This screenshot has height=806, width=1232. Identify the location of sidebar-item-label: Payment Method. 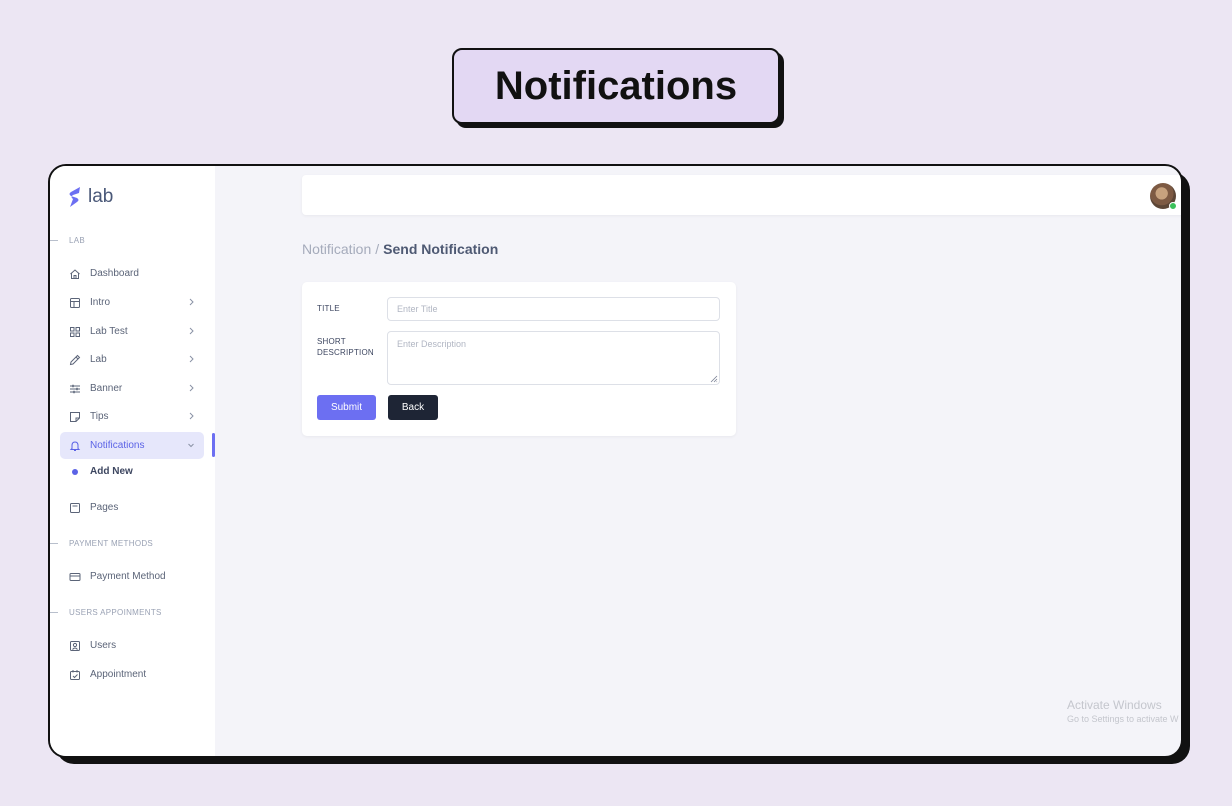
(128, 576).